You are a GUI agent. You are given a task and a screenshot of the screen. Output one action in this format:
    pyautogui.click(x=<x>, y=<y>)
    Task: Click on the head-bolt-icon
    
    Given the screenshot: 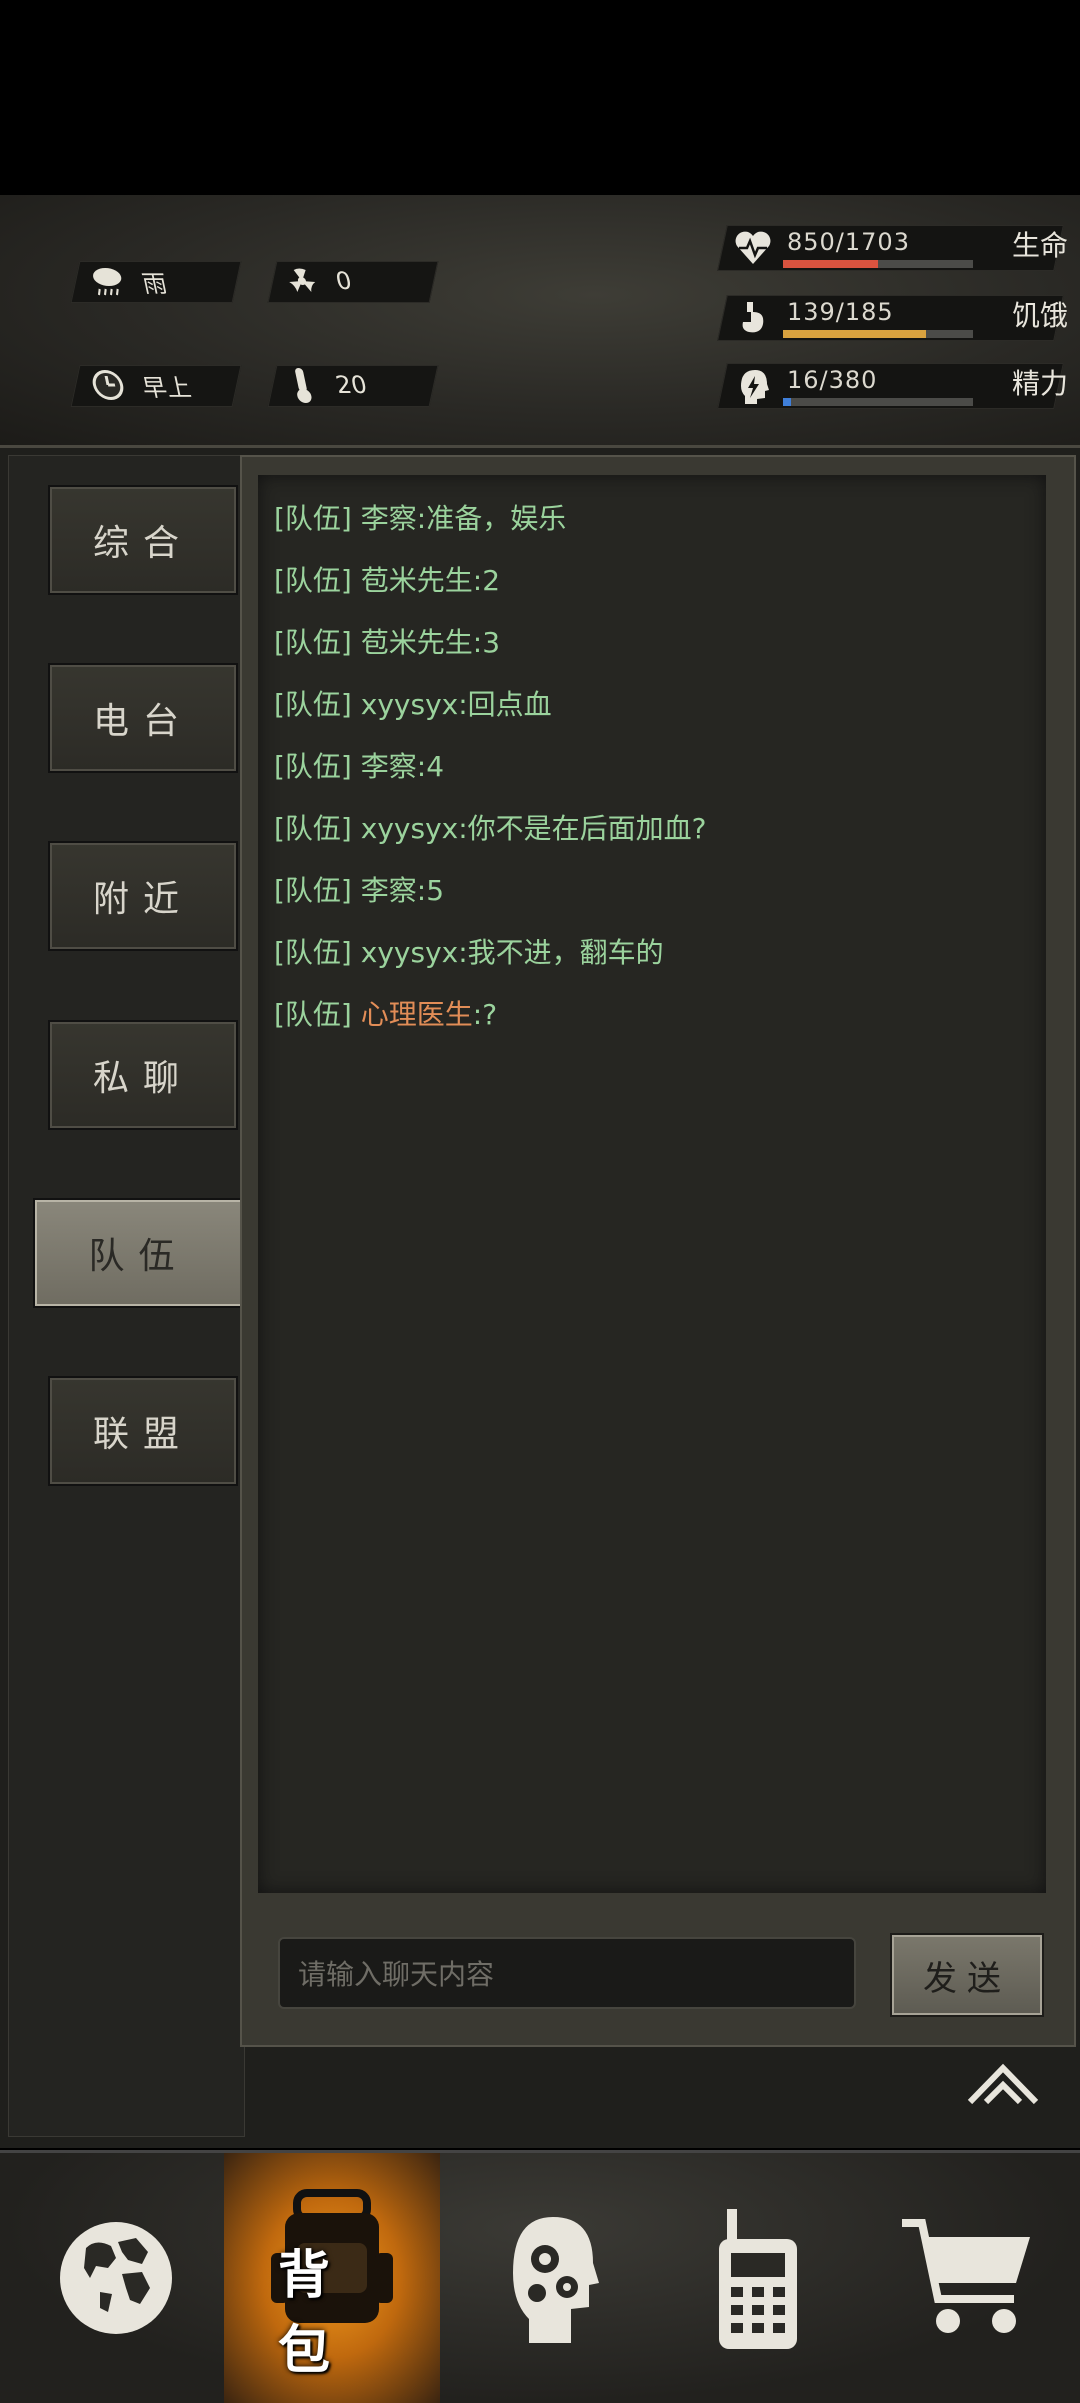 What is the action you would take?
    pyautogui.click(x=755, y=387)
    